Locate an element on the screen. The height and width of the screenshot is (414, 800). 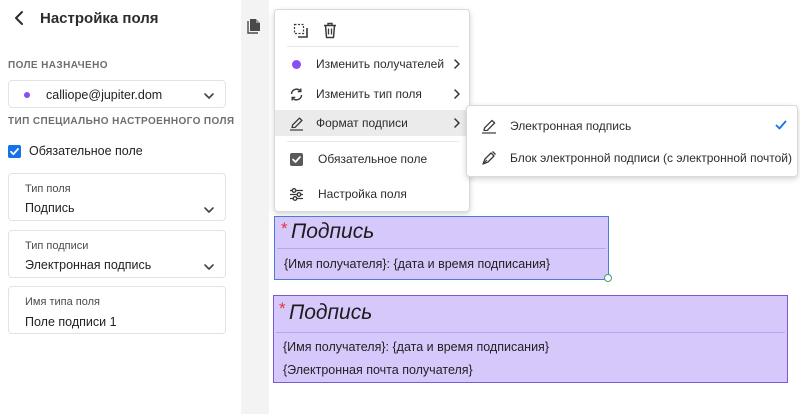
resize-handle is located at coordinates (608, 278).